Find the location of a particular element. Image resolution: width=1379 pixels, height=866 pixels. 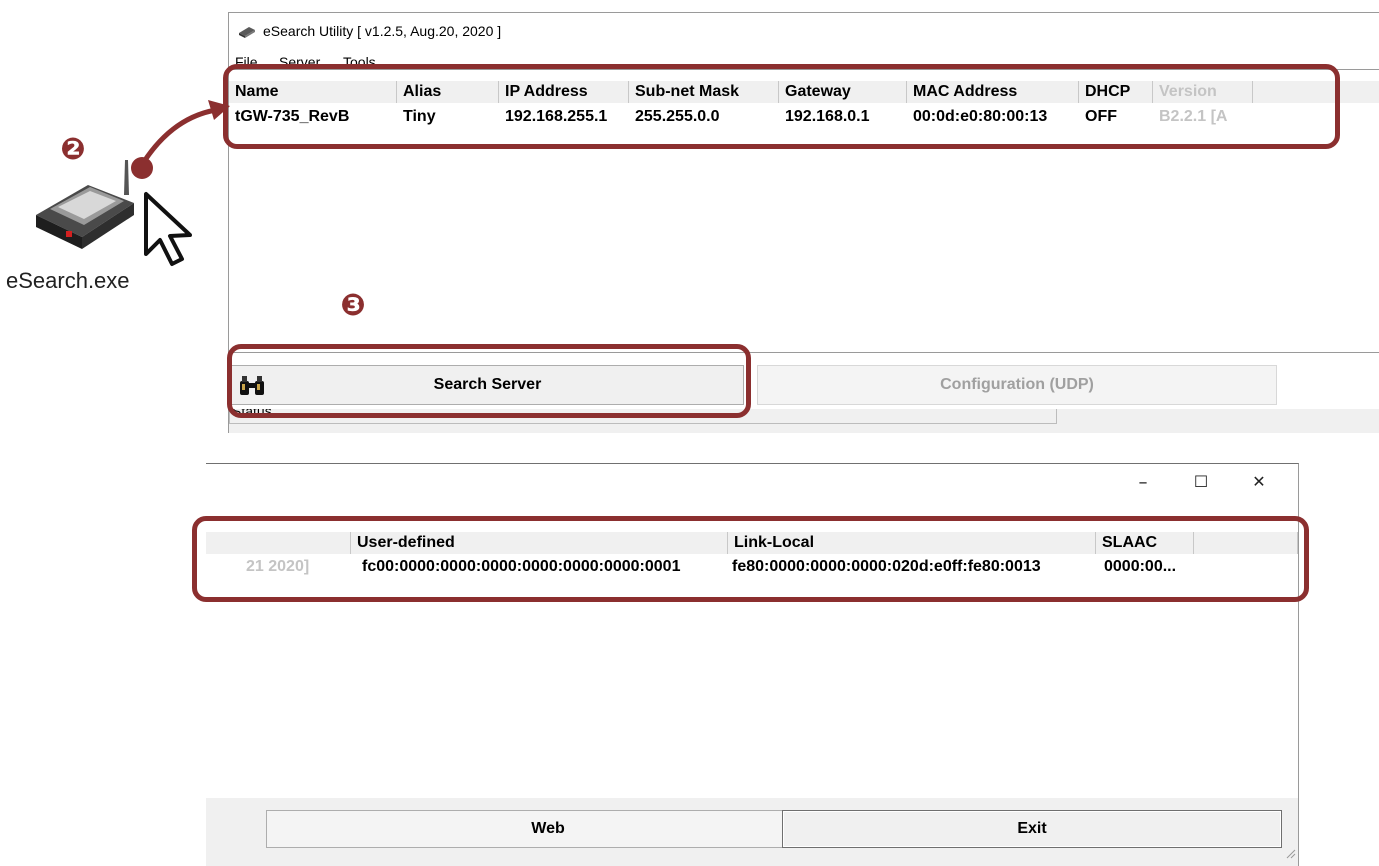

ipv6-list-callout is located at coordinates (750, 559).